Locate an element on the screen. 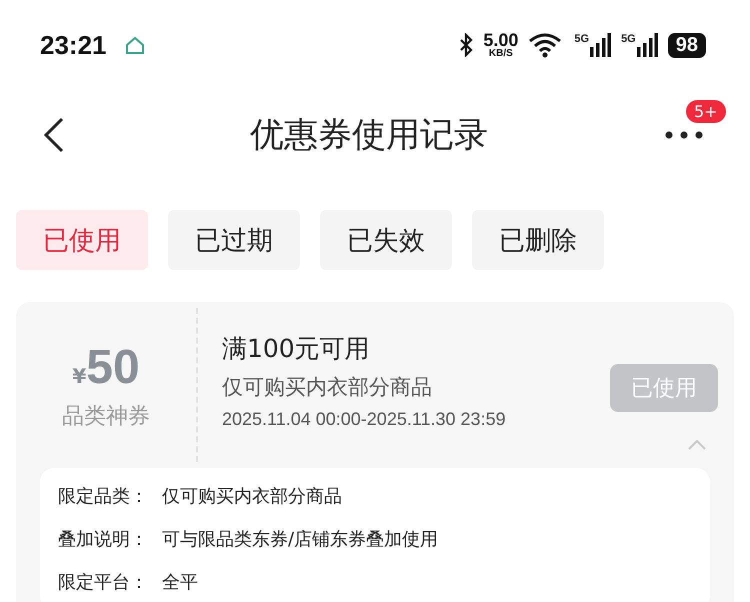  coupon-condition: 满100元可用 is located at coordinates (296, 349).